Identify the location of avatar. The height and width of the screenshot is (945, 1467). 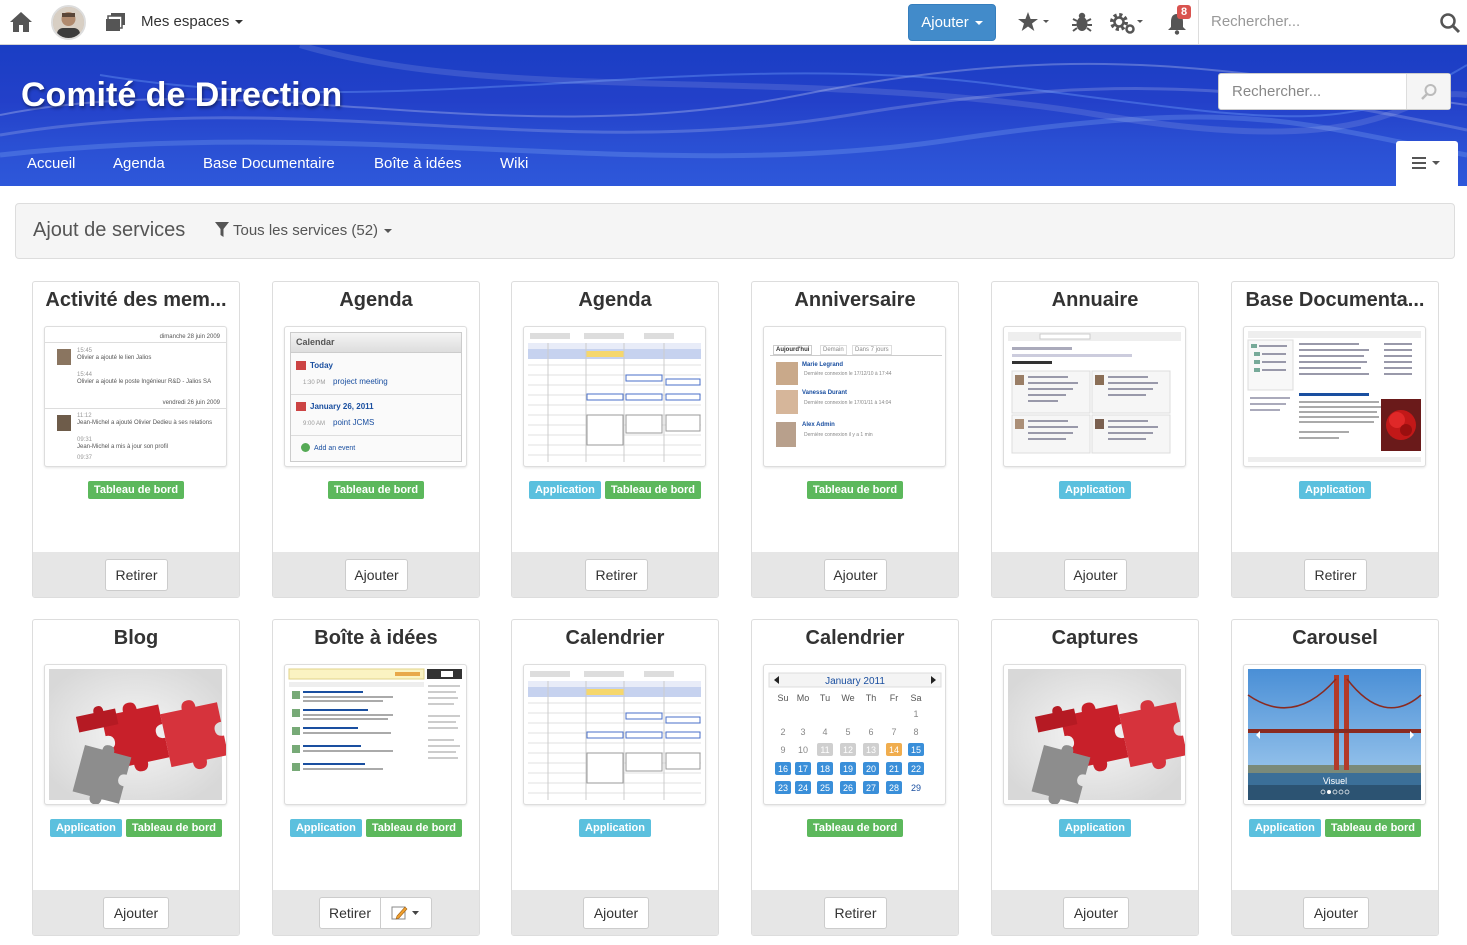
(68, 22).